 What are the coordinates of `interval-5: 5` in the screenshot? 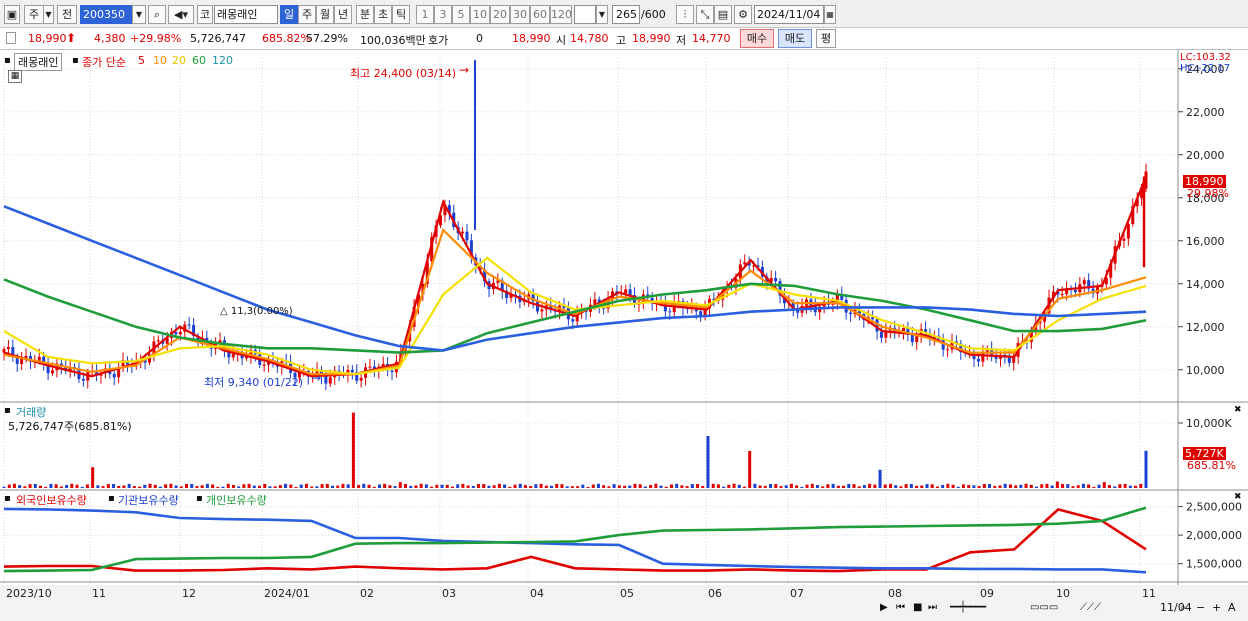 It's located at (461, 14).